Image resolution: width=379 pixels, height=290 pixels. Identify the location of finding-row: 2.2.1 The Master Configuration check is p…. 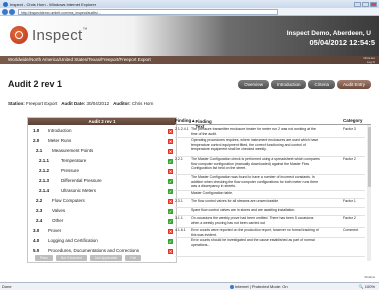
(270, 166).